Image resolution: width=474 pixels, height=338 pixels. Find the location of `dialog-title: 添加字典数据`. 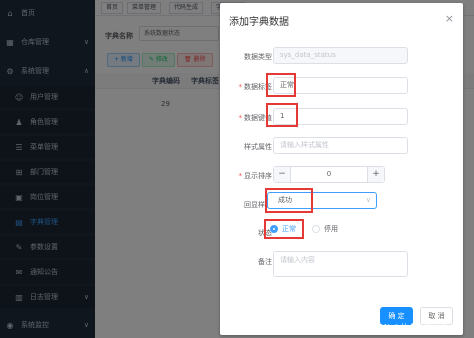

dialog-title: 添加字典数据 is located at coordinates (259, 22).